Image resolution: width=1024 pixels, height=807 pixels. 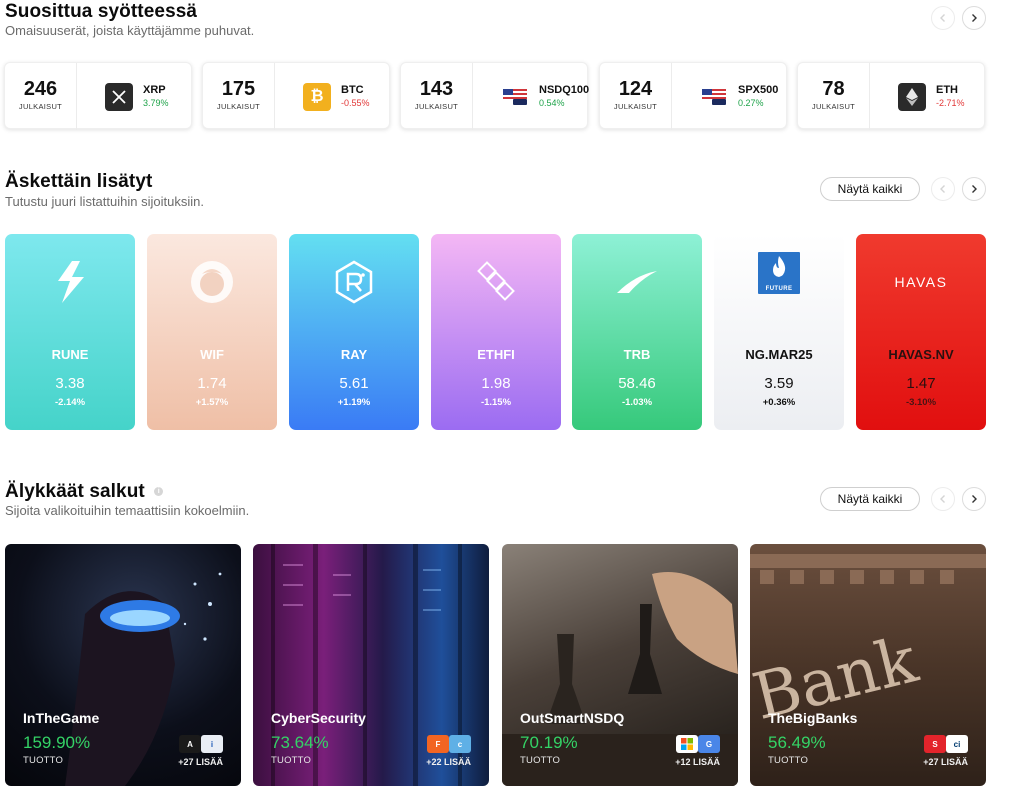 What do you see at coordinates (70, 383) in the screenshot?
I see `asset-price: 3.38` at bounding box center [70, 383].